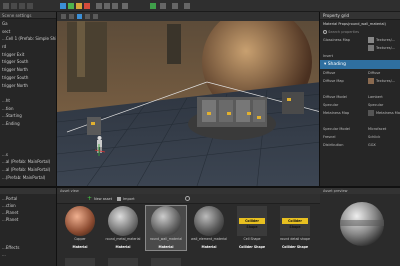 The image size is (400, 266). I want to click on wireframe-icon, so click(87, 16).